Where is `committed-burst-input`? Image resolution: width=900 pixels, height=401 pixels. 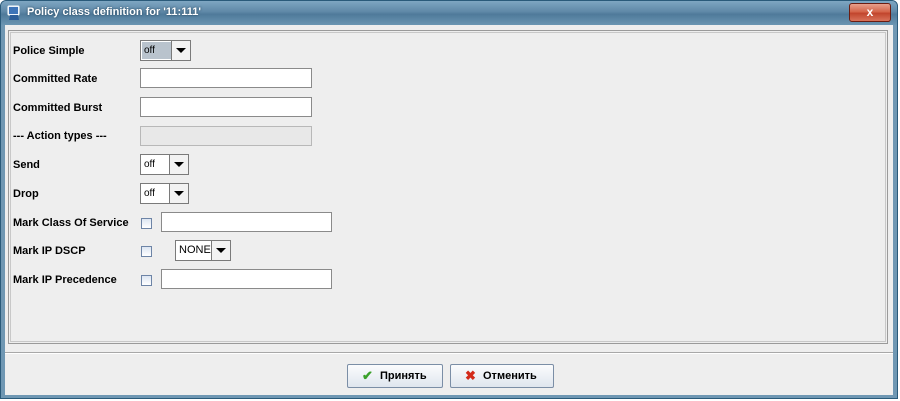 committed-burst-input is located at coordinates (226, 107).